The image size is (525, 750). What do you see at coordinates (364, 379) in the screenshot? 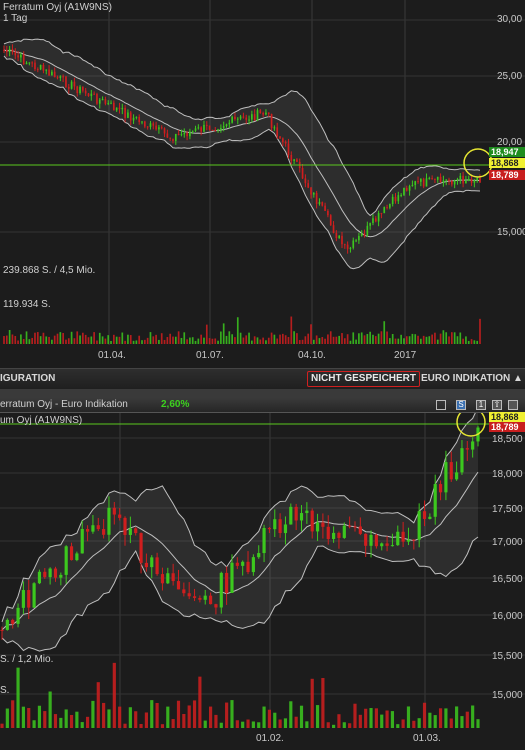
I see `not-saved-button: NICHT GESPEICHERT` at bounding box center [364, 379].